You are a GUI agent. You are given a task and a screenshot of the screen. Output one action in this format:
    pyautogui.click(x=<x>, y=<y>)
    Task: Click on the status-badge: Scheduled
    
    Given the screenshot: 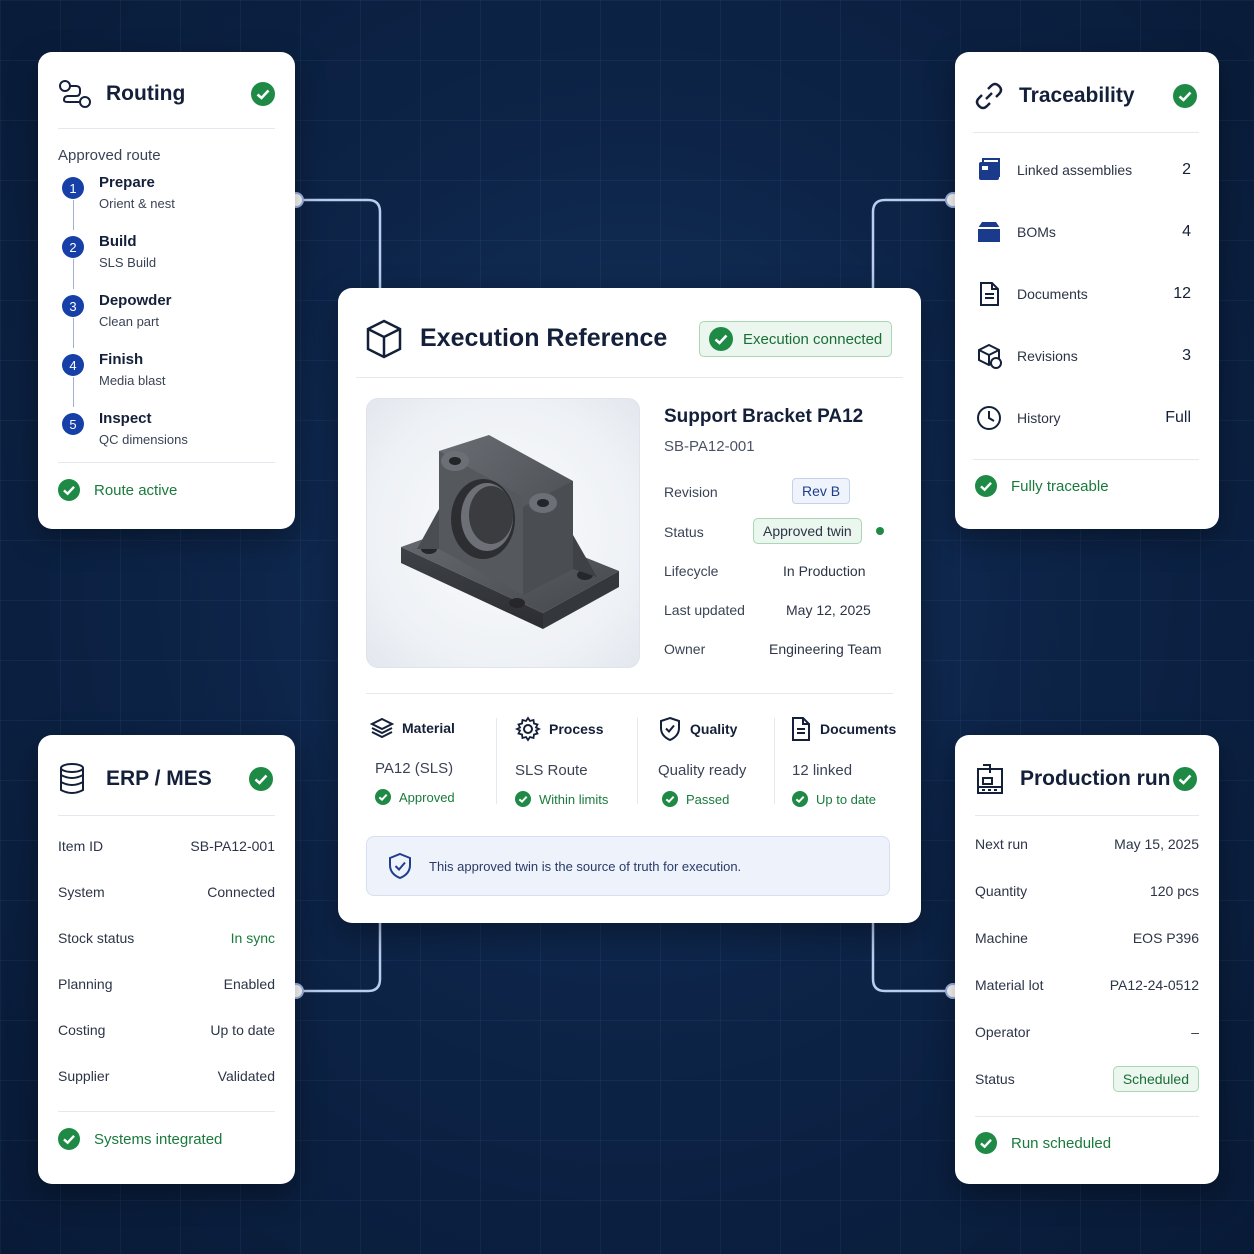 What is the action you would take?
    pyautogui.click(x=1155, y=1078)
    